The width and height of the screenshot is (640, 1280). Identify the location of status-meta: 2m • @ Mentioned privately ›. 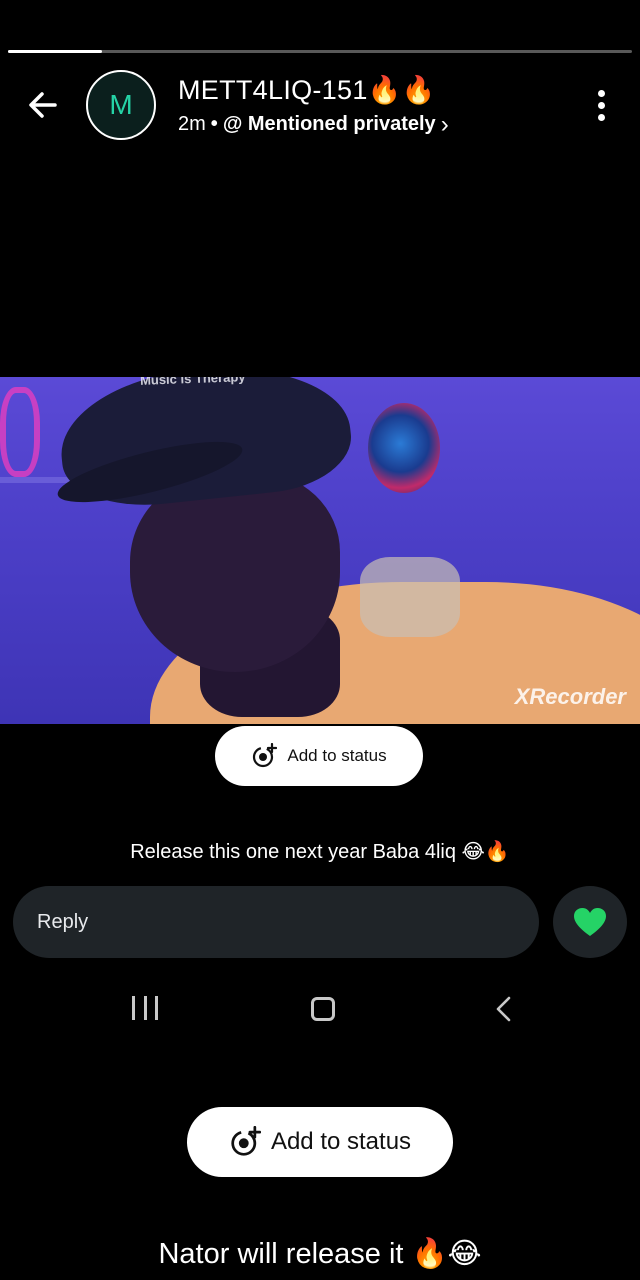
(313, 124).